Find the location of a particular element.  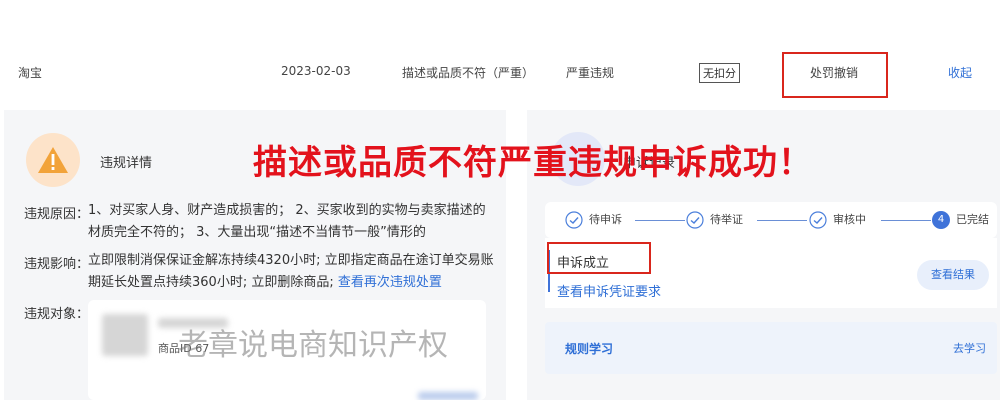

deduction-tag: 无扣分 is located at coordinates (719, 73).